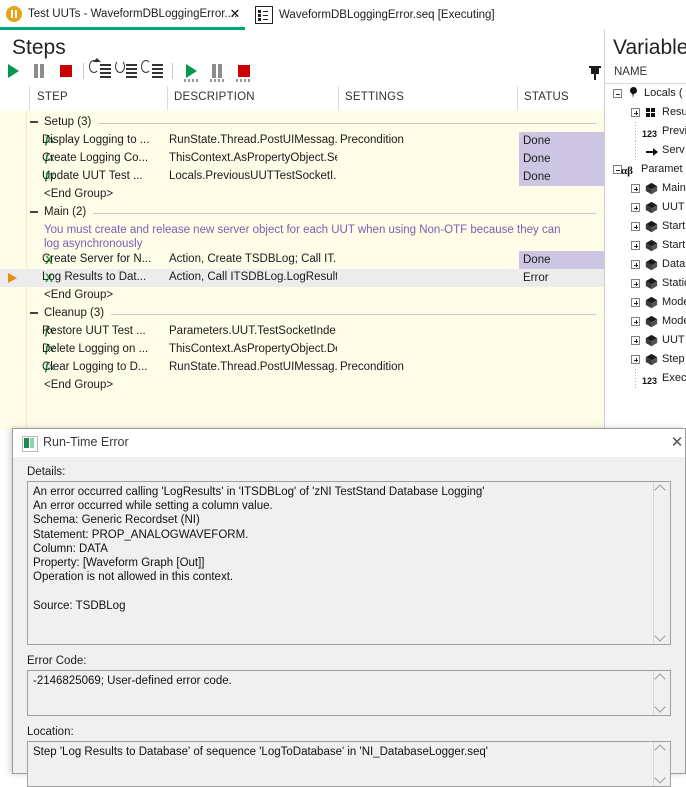 Image resolution: width=686 pixels, height=787 pixels. I want to click on resume-all-button, so click(191, 71).